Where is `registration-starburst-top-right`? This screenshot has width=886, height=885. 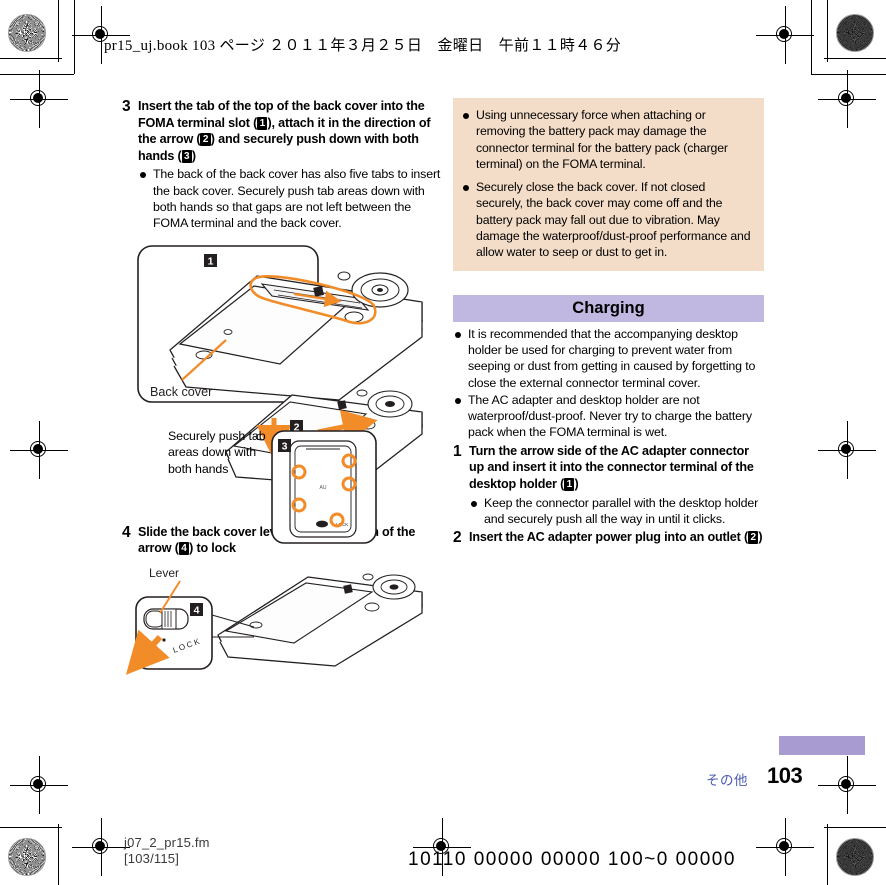
registration-starburst-top-right is located at coordinates (855, 33).